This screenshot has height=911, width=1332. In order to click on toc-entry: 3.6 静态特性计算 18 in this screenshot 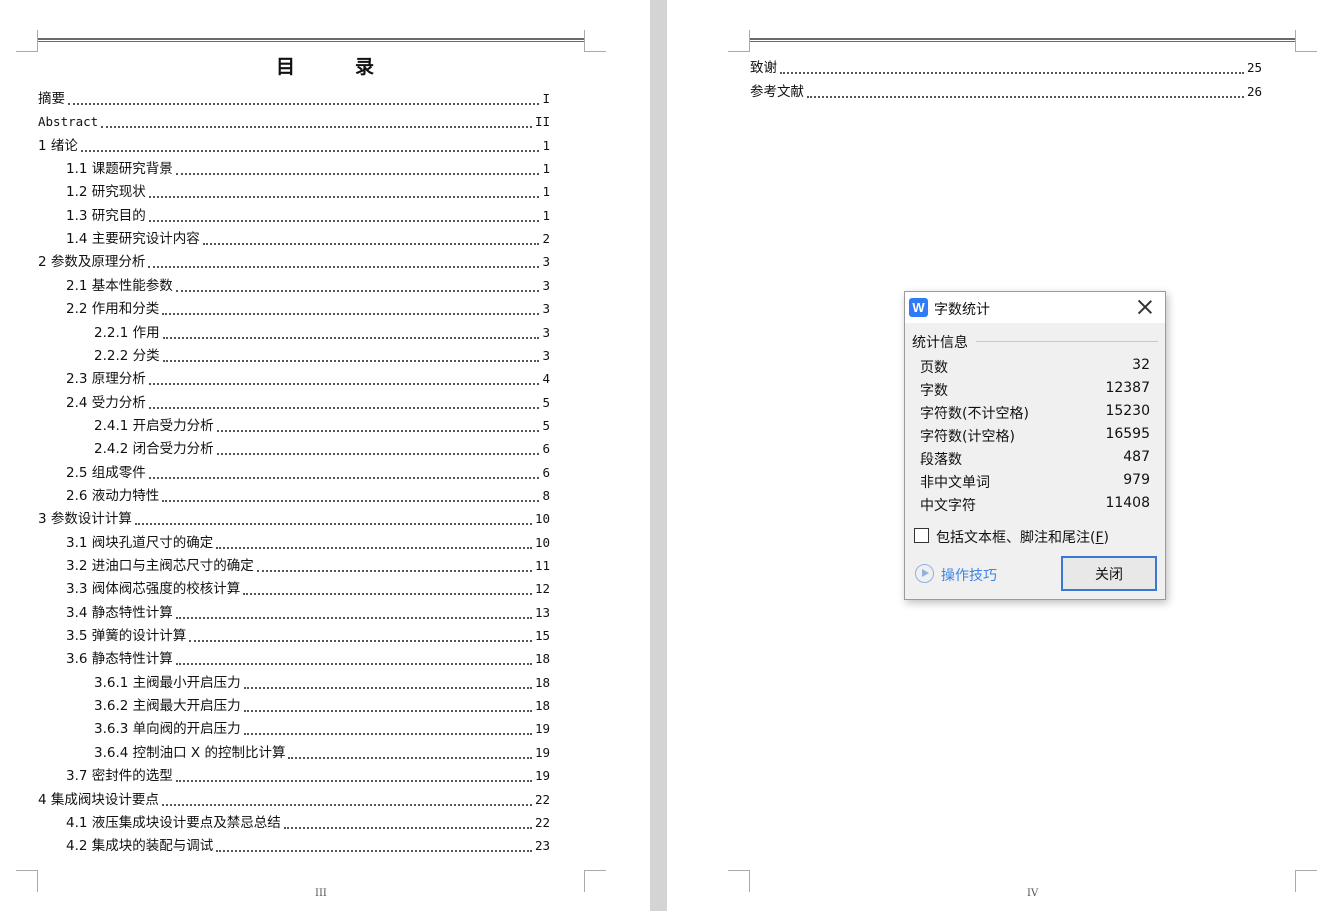, I will do `click(308, 658)`.